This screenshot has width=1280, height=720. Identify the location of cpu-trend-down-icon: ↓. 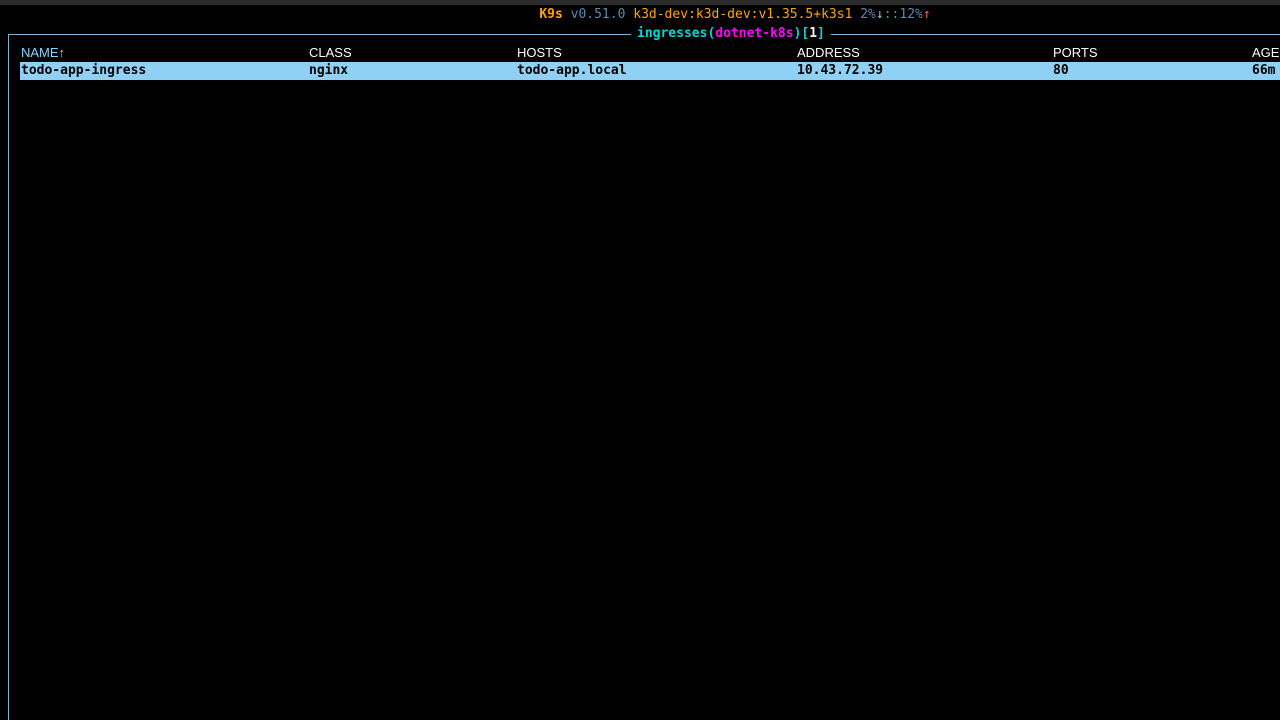
(879, 14).